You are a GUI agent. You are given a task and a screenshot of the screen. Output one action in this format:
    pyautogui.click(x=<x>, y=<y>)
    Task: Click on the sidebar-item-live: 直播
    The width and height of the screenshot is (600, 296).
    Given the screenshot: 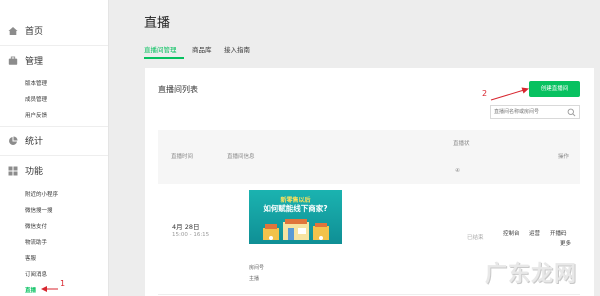 What is the action you would take?
    pyautogui.click(x=30, y=290)
    